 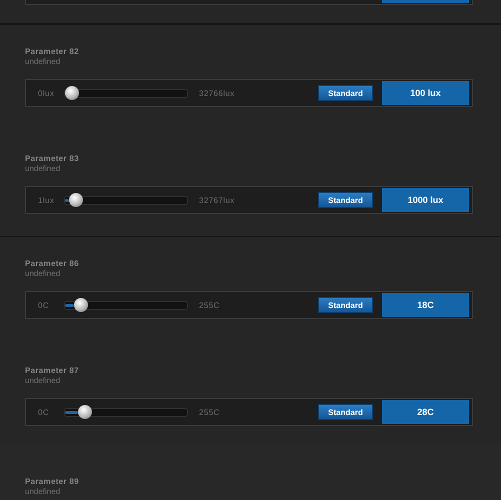 What do you see at coordinates (425, 305) in the screenshot?
I see `value-field: 18C` at bounding box center [425, 305].